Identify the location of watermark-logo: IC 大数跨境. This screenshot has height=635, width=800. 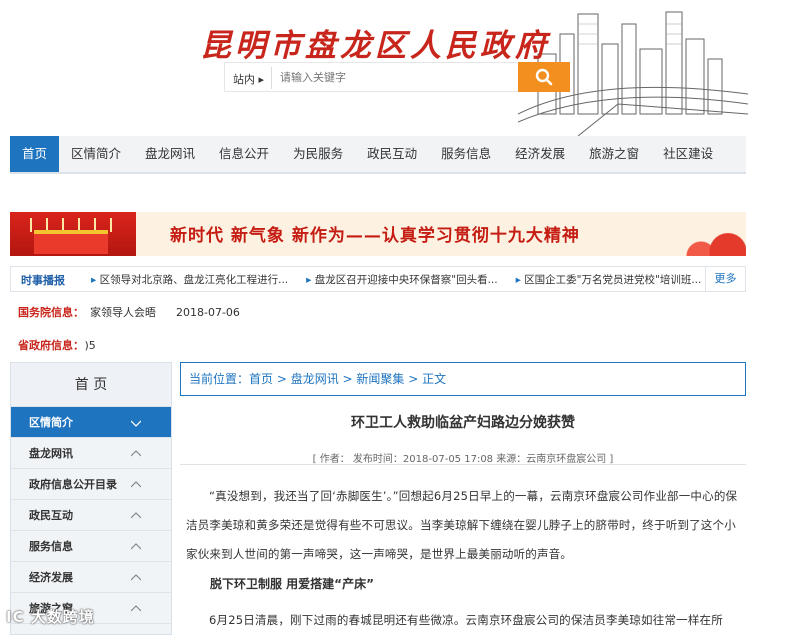
(50, 617).